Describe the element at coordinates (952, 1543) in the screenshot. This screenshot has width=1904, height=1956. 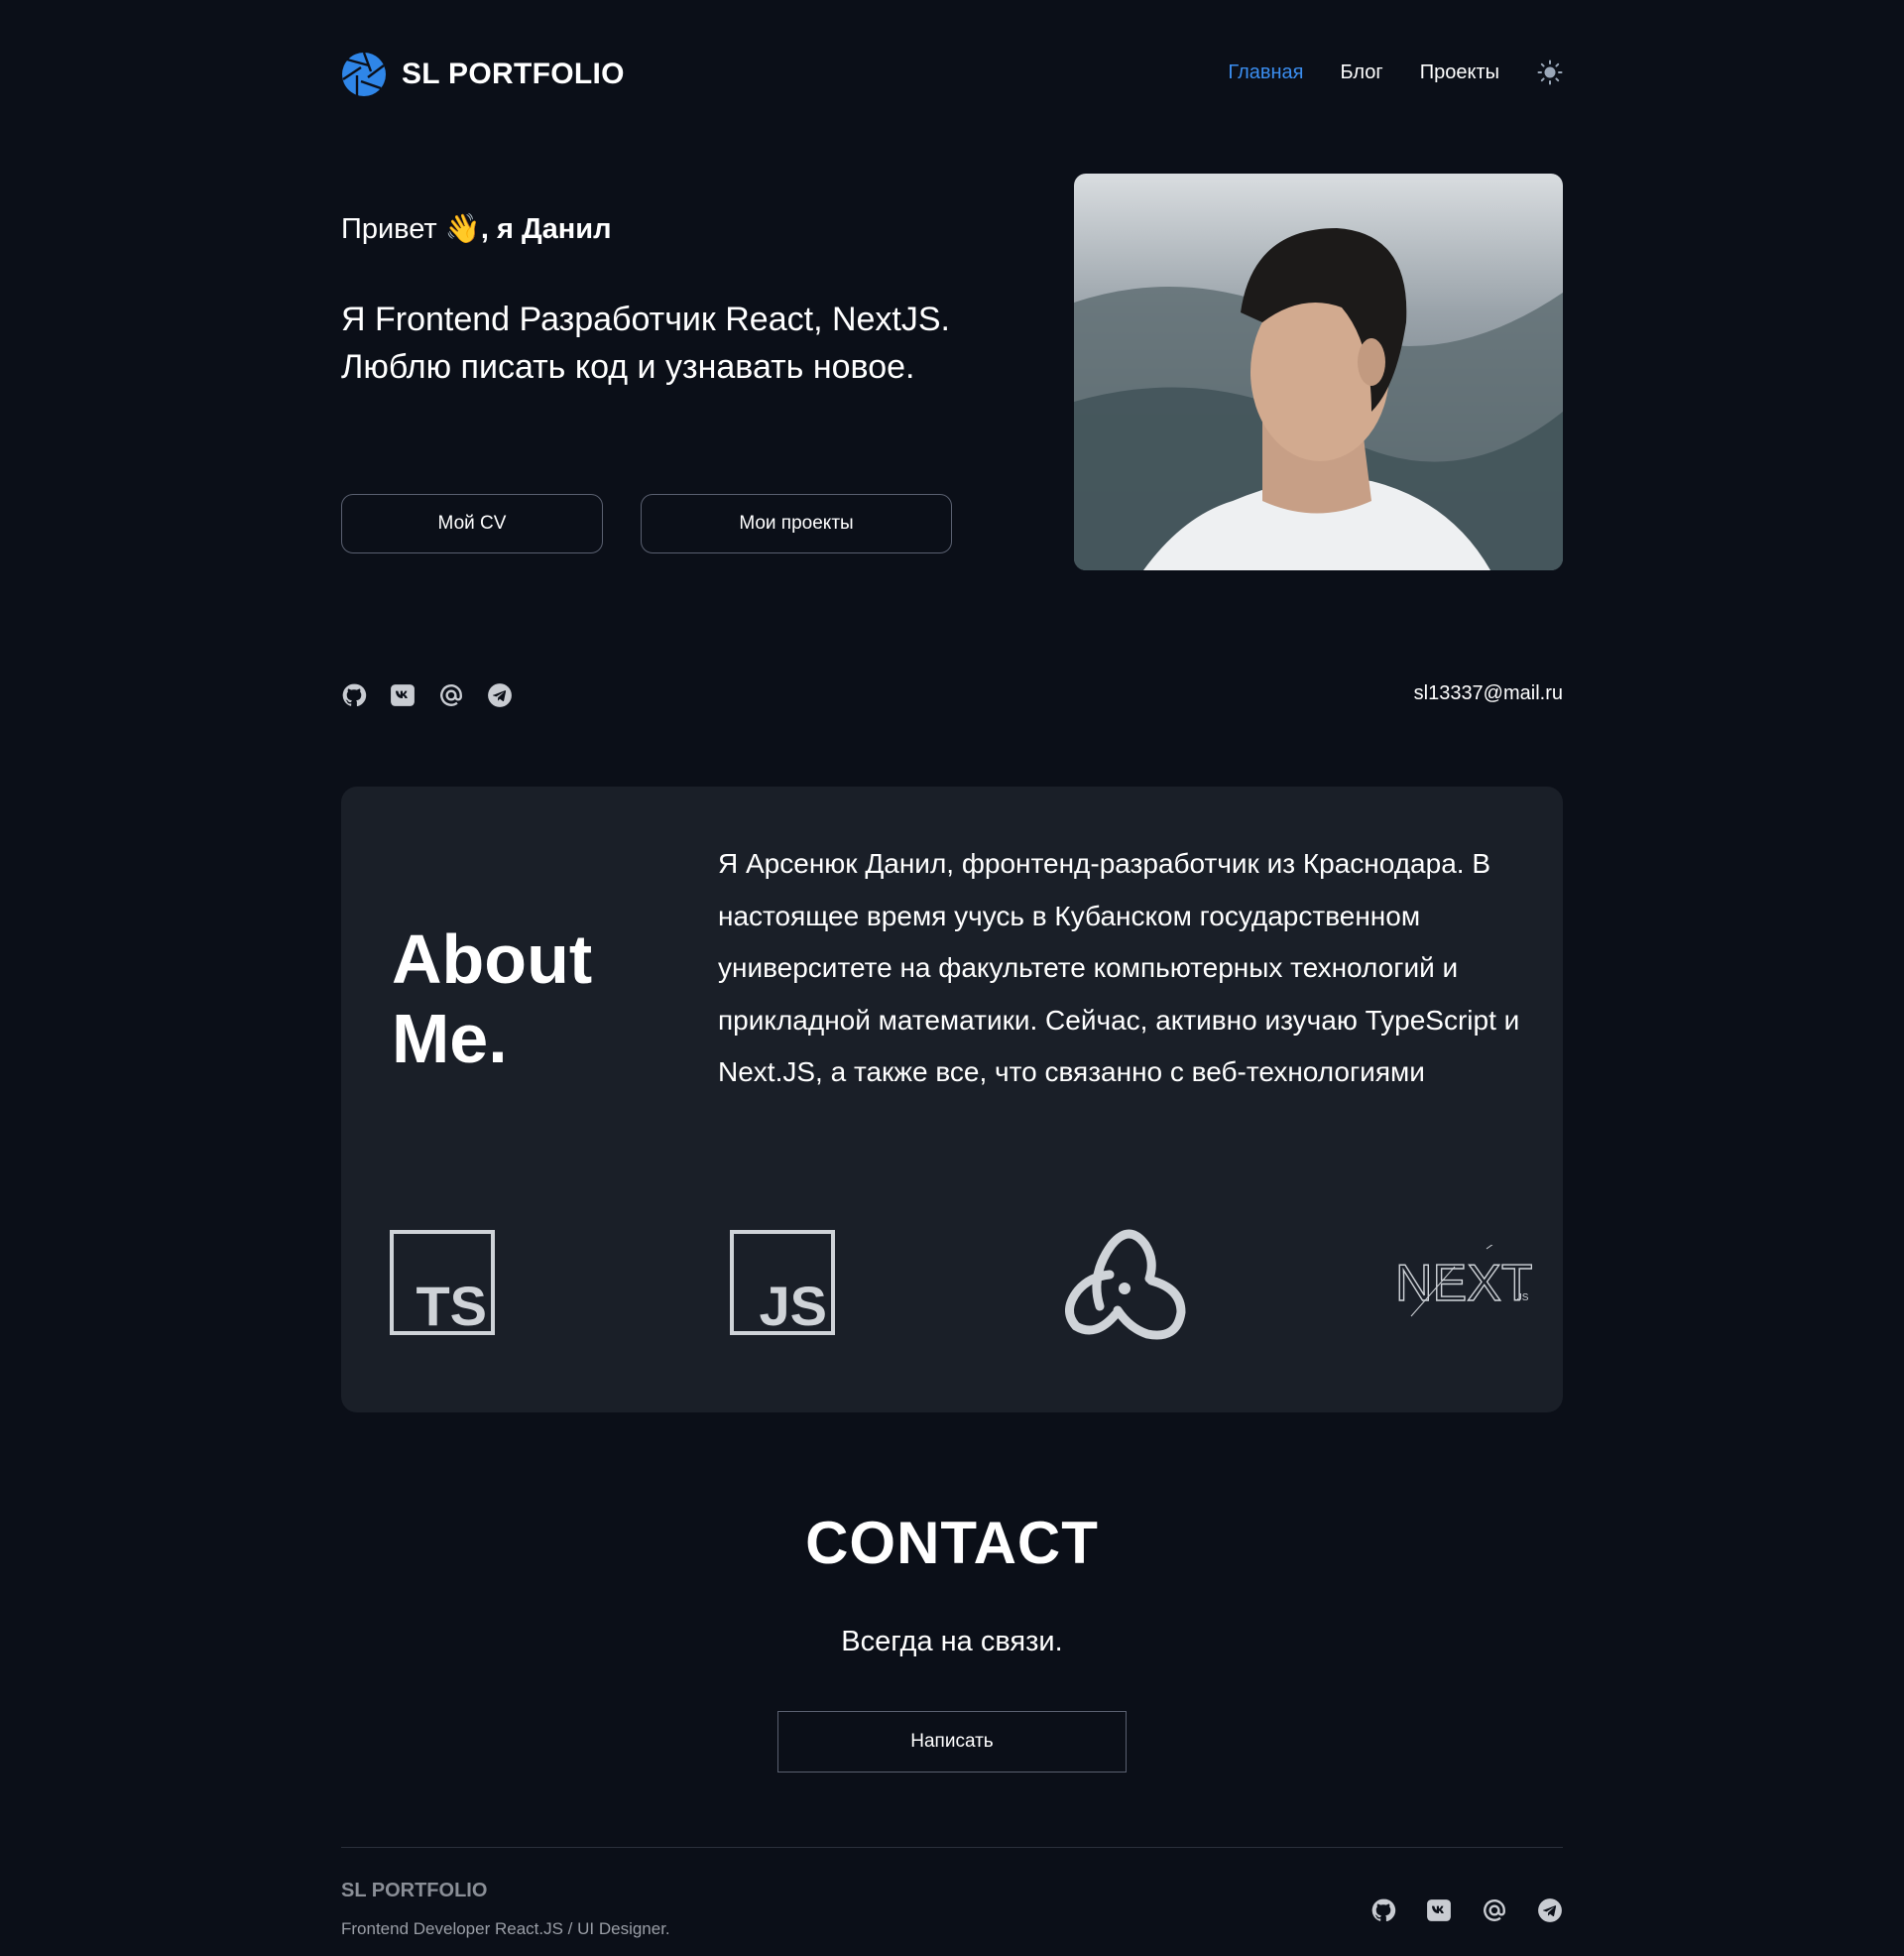
I see `contact-title: CONTACT` at that location.